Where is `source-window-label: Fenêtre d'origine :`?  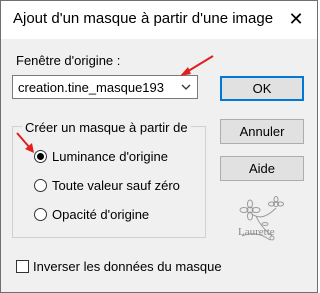
source-window-label: Fenêtre d'origine : is located at coordinates (68, 60).